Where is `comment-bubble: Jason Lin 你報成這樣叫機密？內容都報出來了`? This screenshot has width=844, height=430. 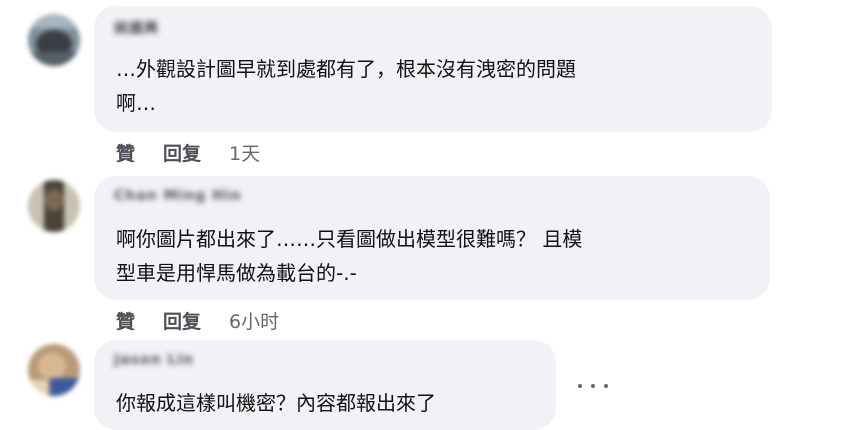 comment-bubble: Jason Lin 你報成這樣叫機密？內容都報出來了 is located at coordinates (325, 385).